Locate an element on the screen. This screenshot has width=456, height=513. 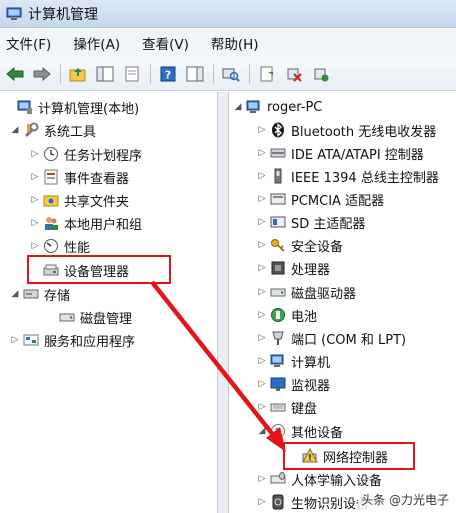
watermark: 头条 @力光电子 is located at coordinates (405, 499).